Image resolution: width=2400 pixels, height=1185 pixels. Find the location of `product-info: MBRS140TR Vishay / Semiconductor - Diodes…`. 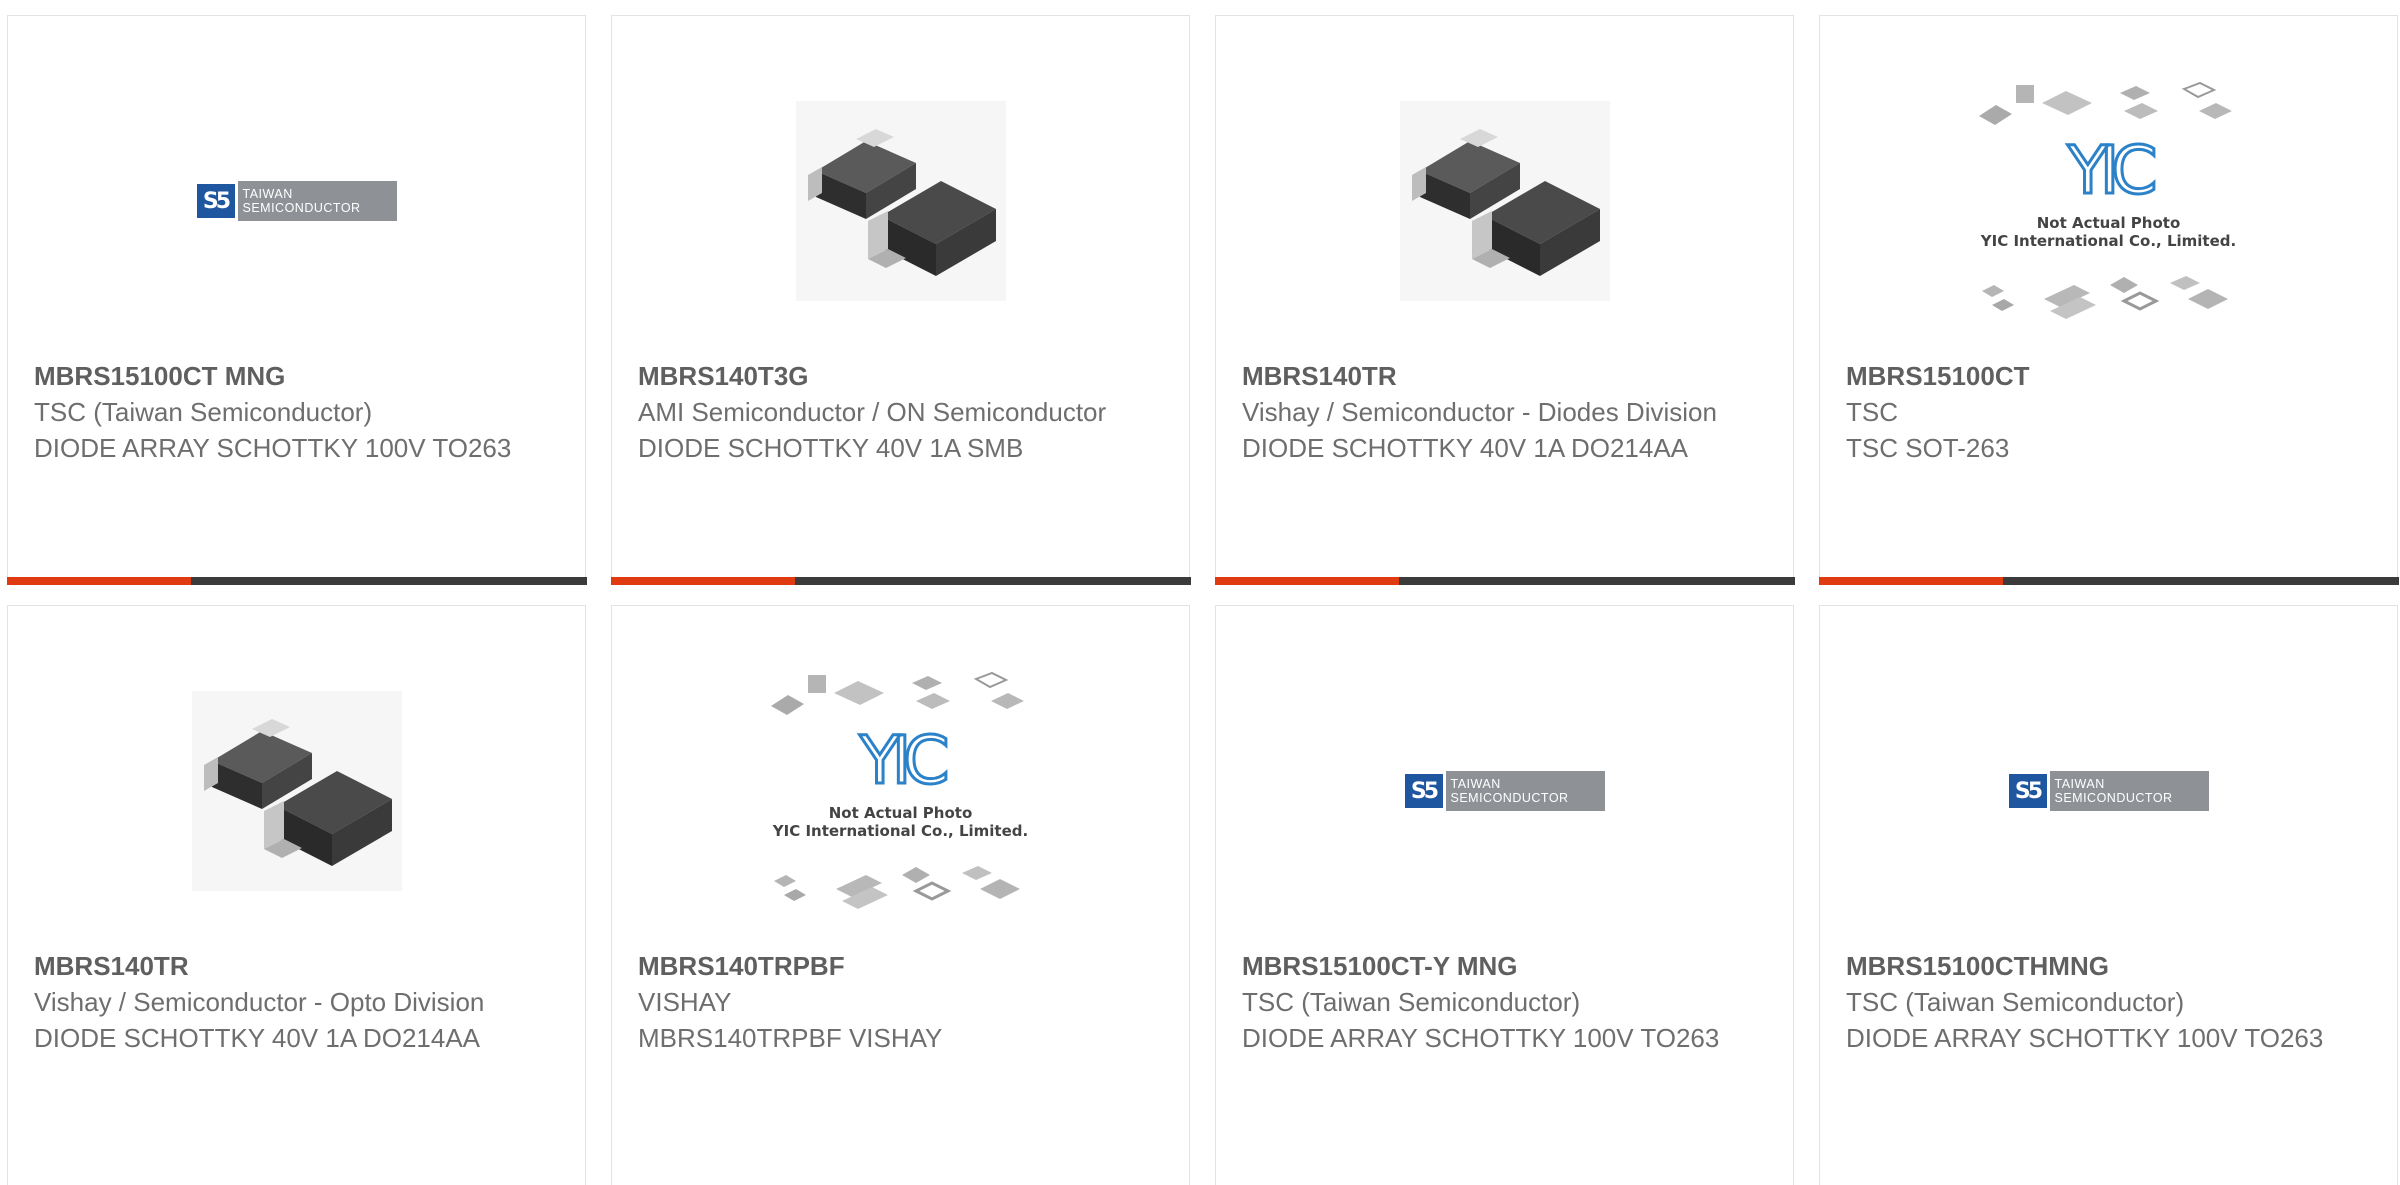

product-info: MBRS140TR Vishay / Semiconductor - Diodes… is located at coordinates (1508, 412).